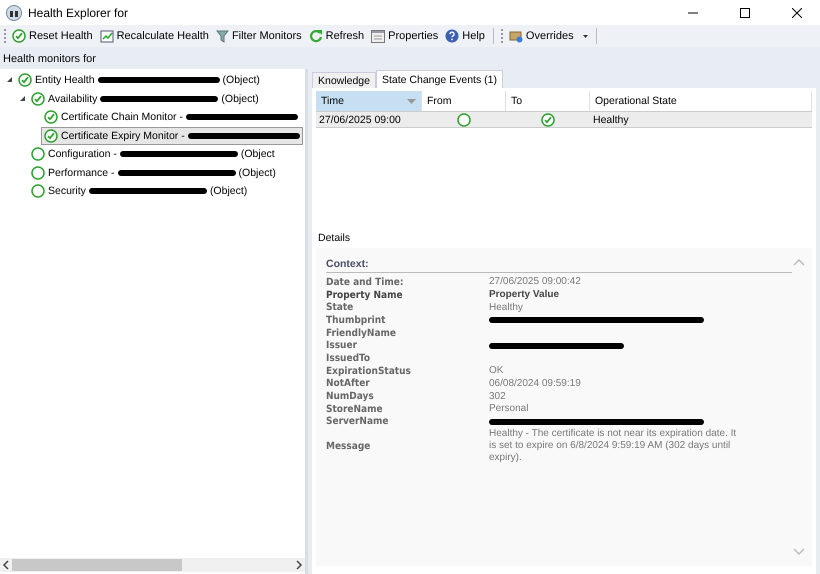 This screenshot has width=820, height=574. What do you see at coordinates (107, 36) in the screenshot?
I see `chart-check-icon` at bounding box center [107, 36].